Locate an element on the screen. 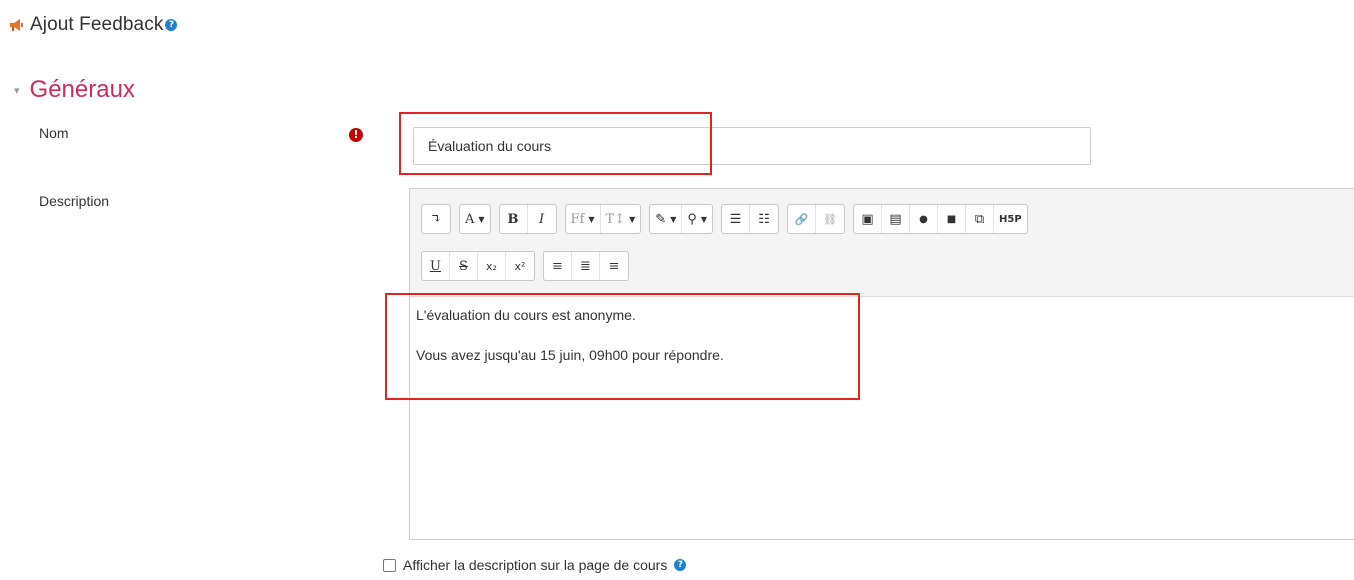 Image resolution: width=1354 pixels, height=580 pixels. toolbar-group-style: A ▼ is located at coordinates (475, 219).